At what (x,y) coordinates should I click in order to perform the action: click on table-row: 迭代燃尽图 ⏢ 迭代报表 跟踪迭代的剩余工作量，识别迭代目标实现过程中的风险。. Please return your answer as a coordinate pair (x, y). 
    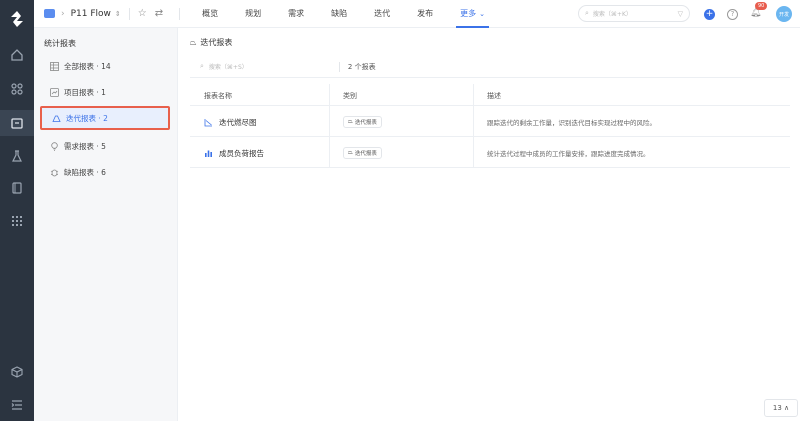
    Looking at the image, I should click on (490, 122).